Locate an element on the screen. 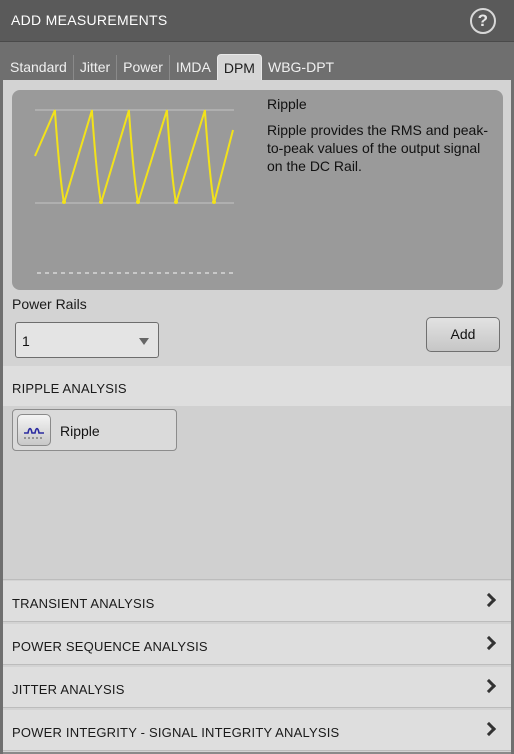 Image resolution: width=514 pixels, height=754 pixels. tab-imda: IMDA is located at coordinates (193, 67).